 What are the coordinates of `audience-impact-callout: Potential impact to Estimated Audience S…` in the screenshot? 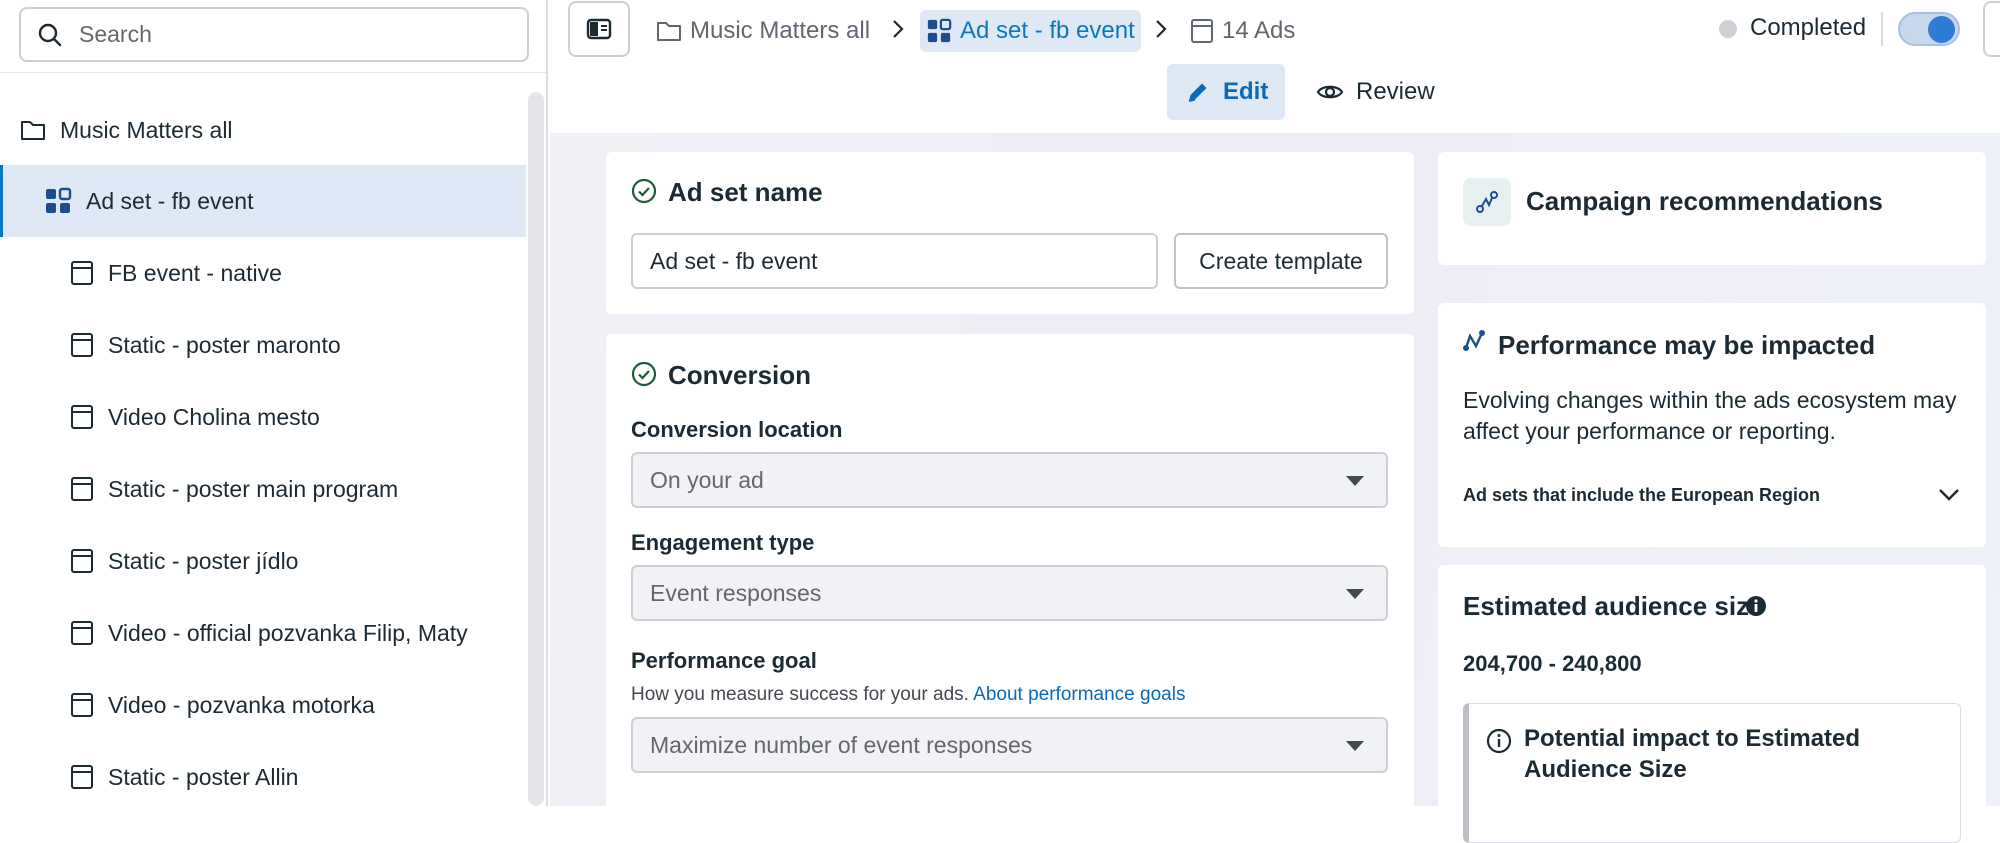 It's located at (1712, 773).